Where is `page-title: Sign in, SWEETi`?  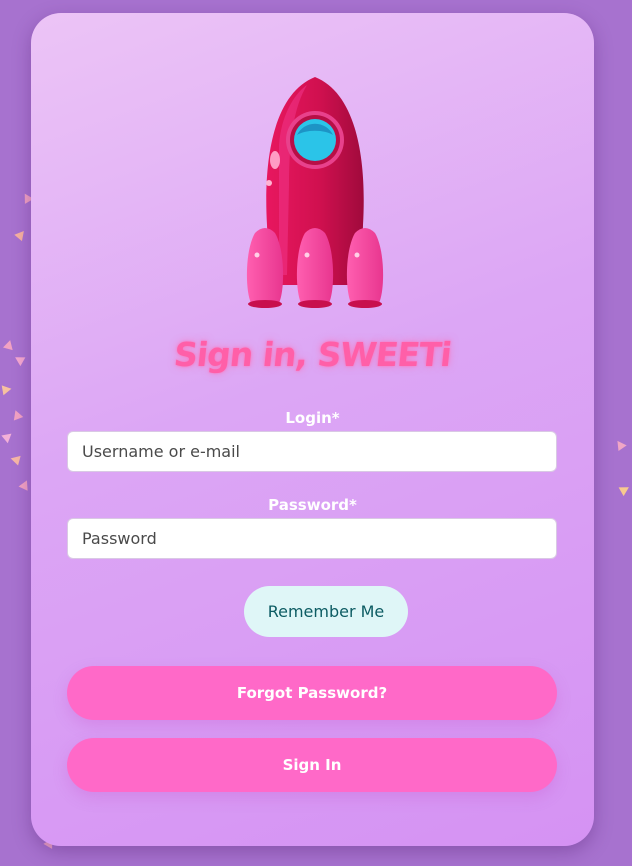
page-title: Sign in, SWEETi is located at coordinates (312, 354).